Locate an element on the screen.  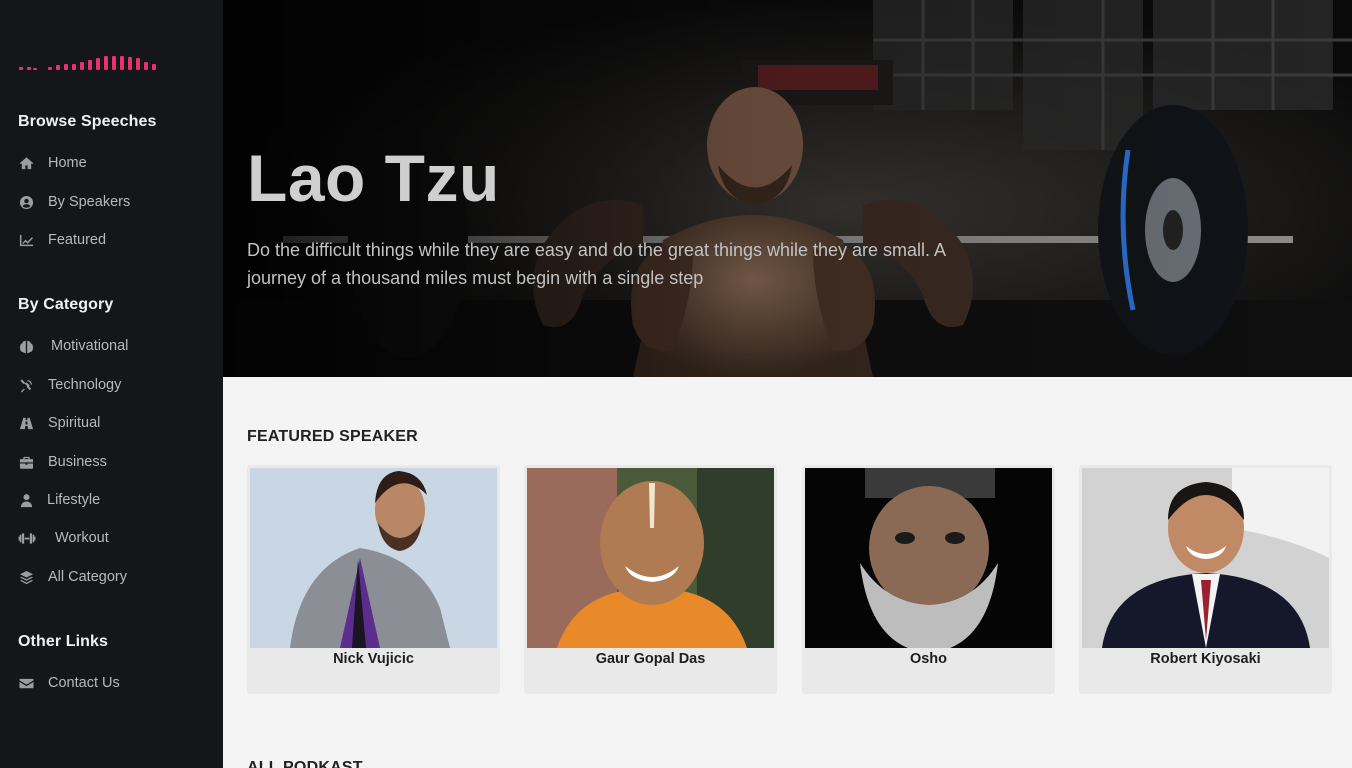
nav-item-label: Spiritual is located at coordinates (74, 423).